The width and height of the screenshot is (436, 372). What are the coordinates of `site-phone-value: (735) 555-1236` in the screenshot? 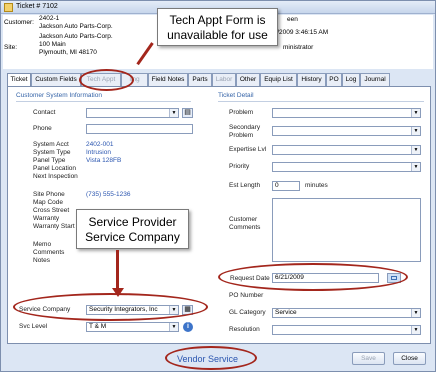 It's located at (108, 194).